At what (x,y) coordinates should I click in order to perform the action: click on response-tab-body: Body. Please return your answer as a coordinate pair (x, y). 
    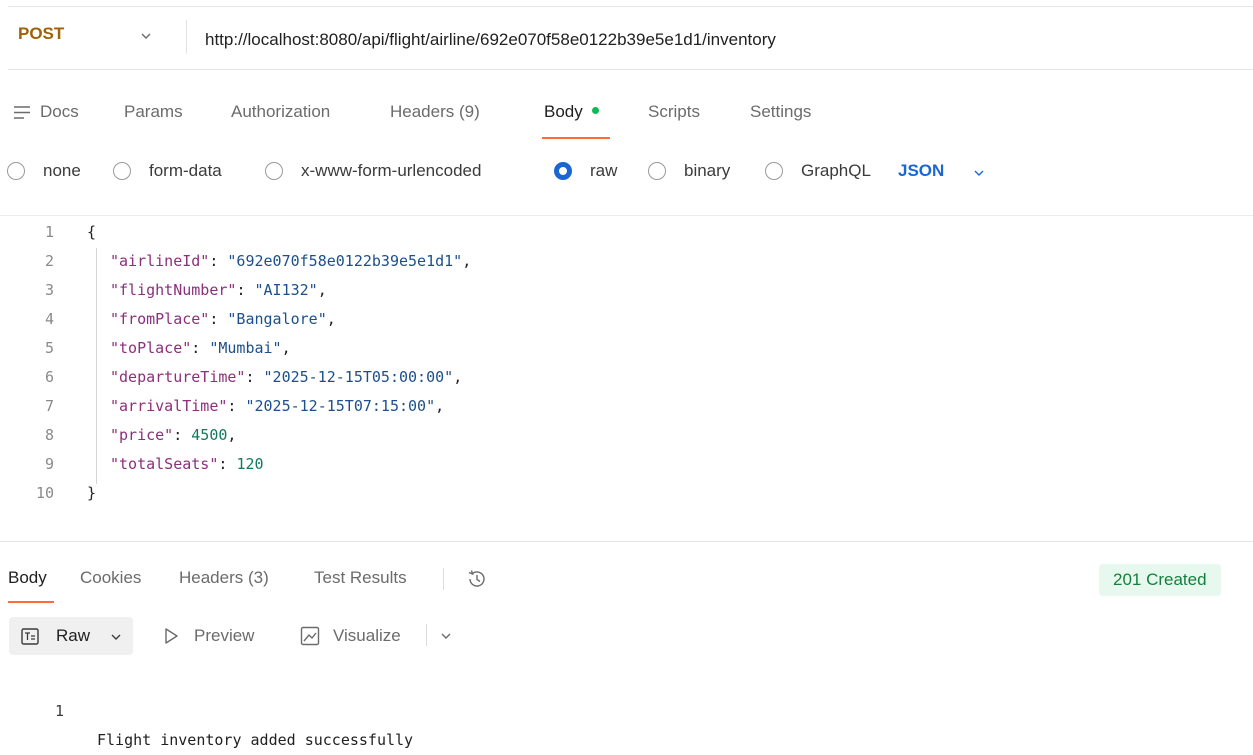
    Looking at the image, I should click on (27, 578).